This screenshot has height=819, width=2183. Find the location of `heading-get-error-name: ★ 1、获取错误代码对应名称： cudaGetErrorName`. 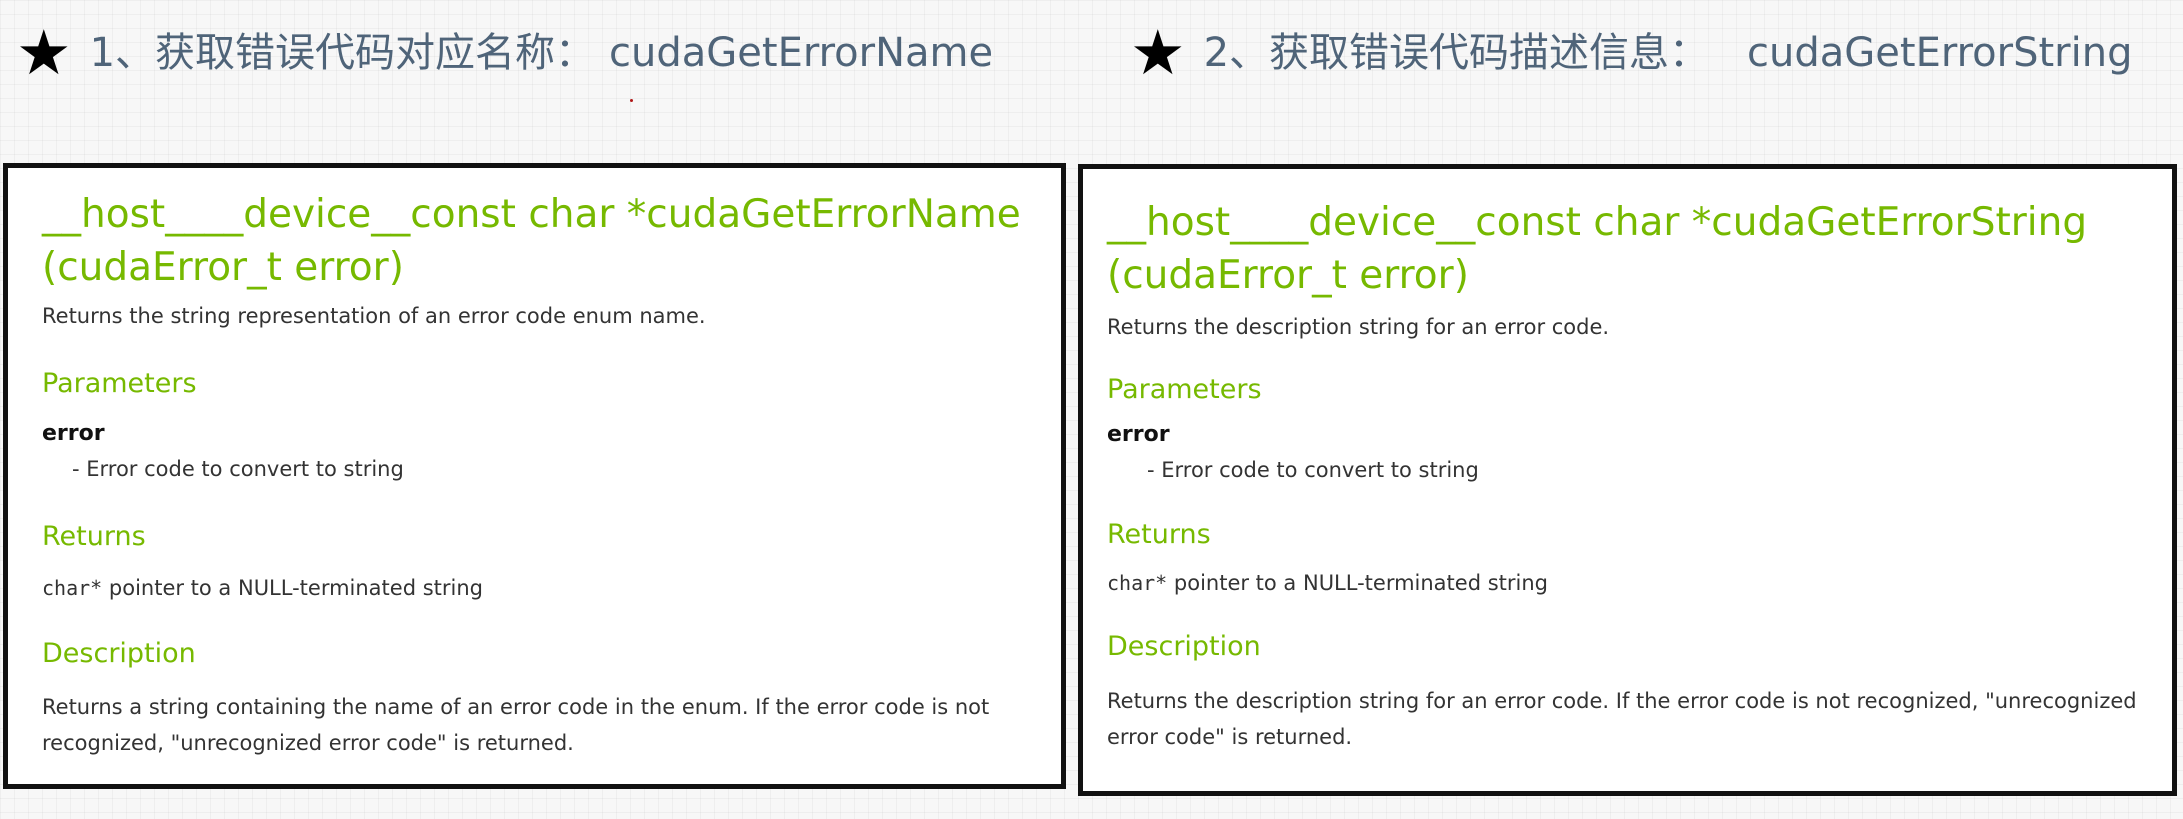

heading-get-error-name: ★ 1、获取错误代码对应名称： cudaGetErrorName is located at coordinates (504, 53).